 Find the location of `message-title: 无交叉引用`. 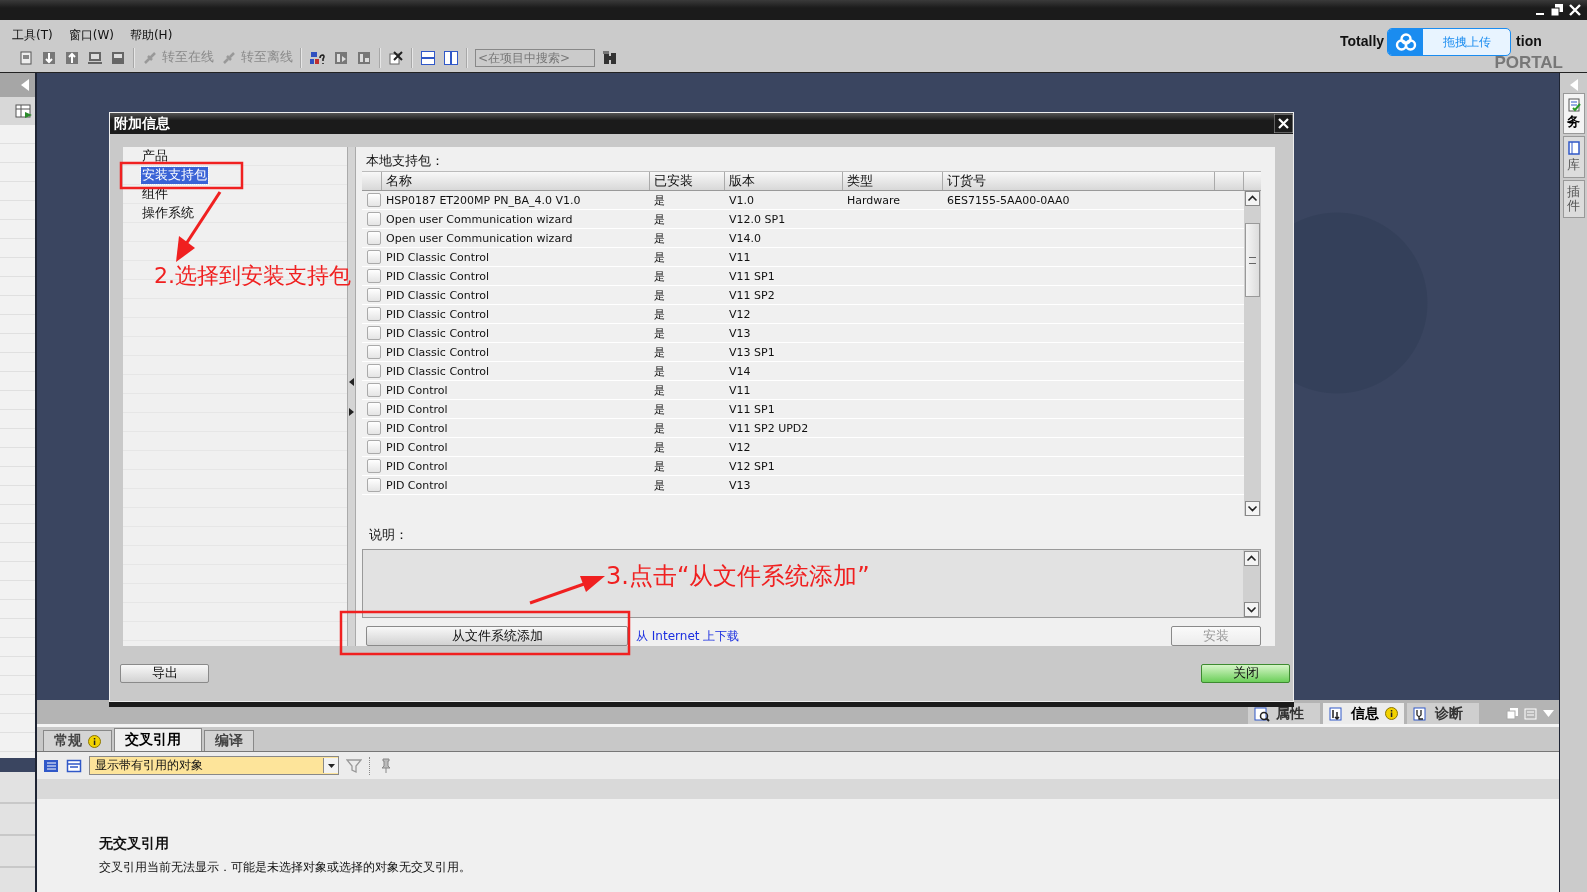

message-title: 无交叉引用 is located at coordinates (134, 844).